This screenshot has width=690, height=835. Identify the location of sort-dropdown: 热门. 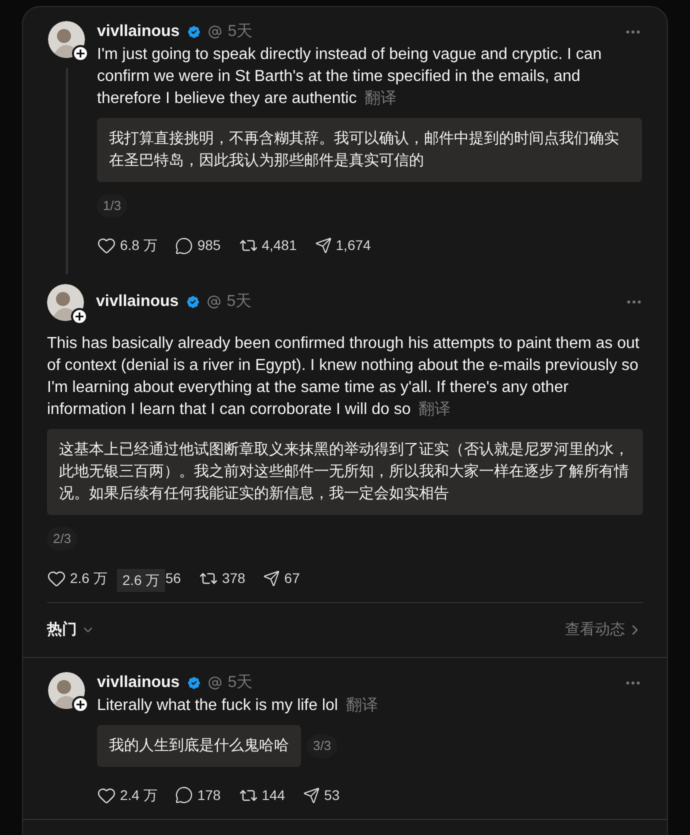
(71, 630).